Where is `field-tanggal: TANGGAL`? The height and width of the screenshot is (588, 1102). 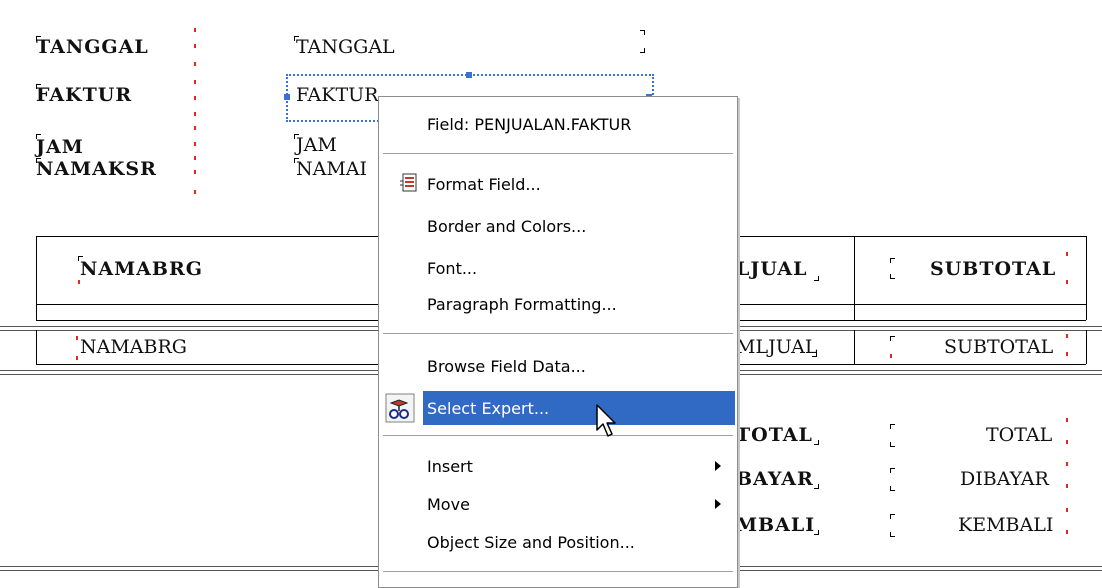
field-tanggal: TANGGAL is located at coordinates (345, 47).